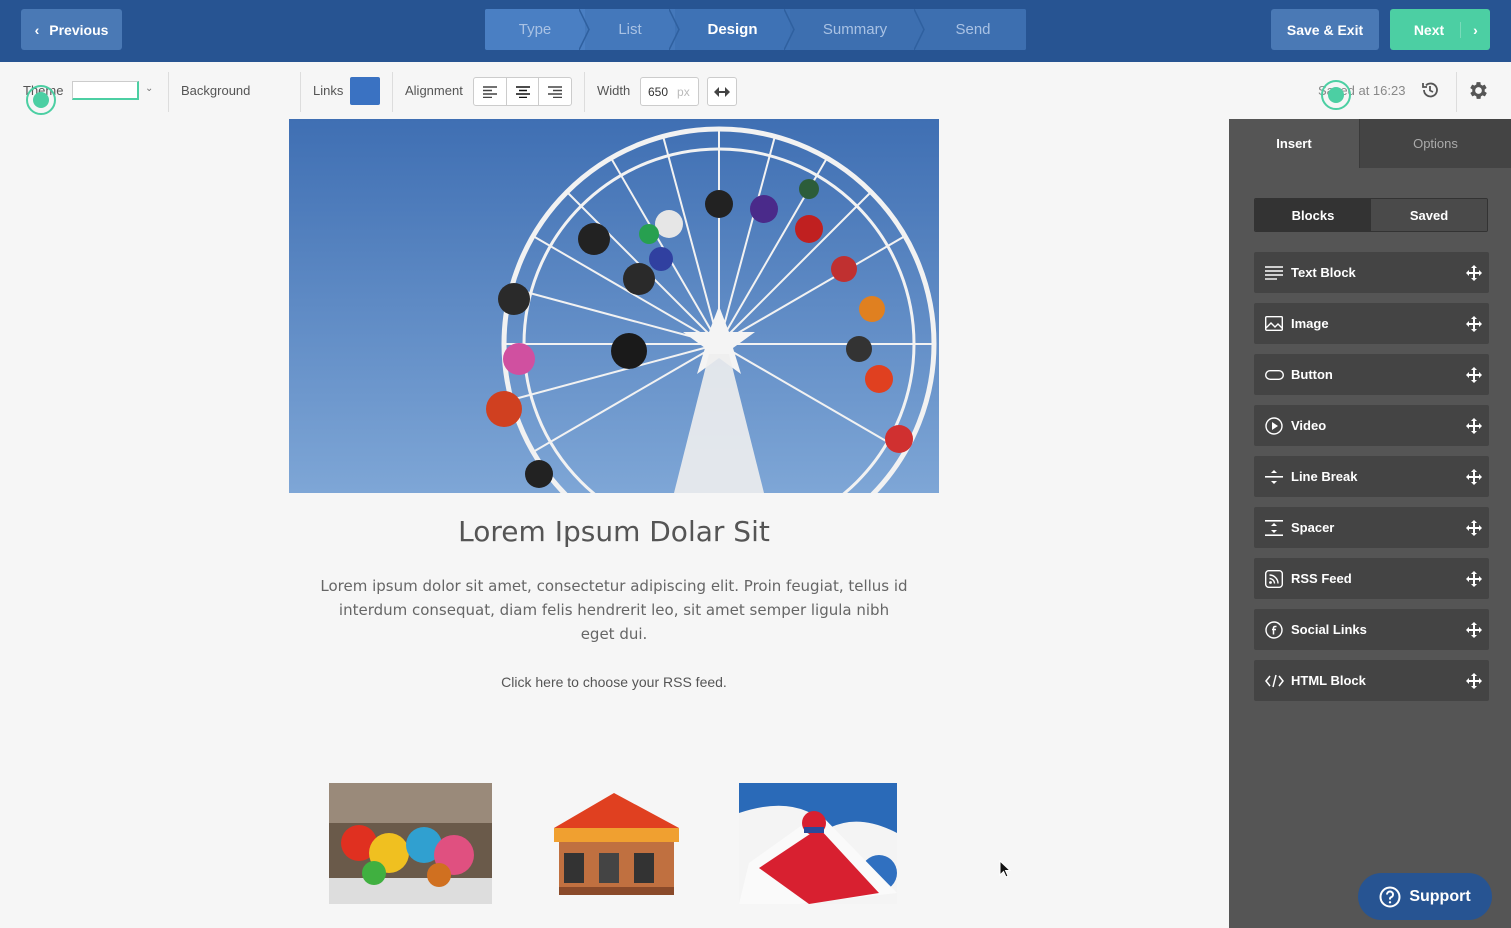 The width and height of the screenshot is (1511, 928). I want to click on step-type: Type, so click(537, 29).